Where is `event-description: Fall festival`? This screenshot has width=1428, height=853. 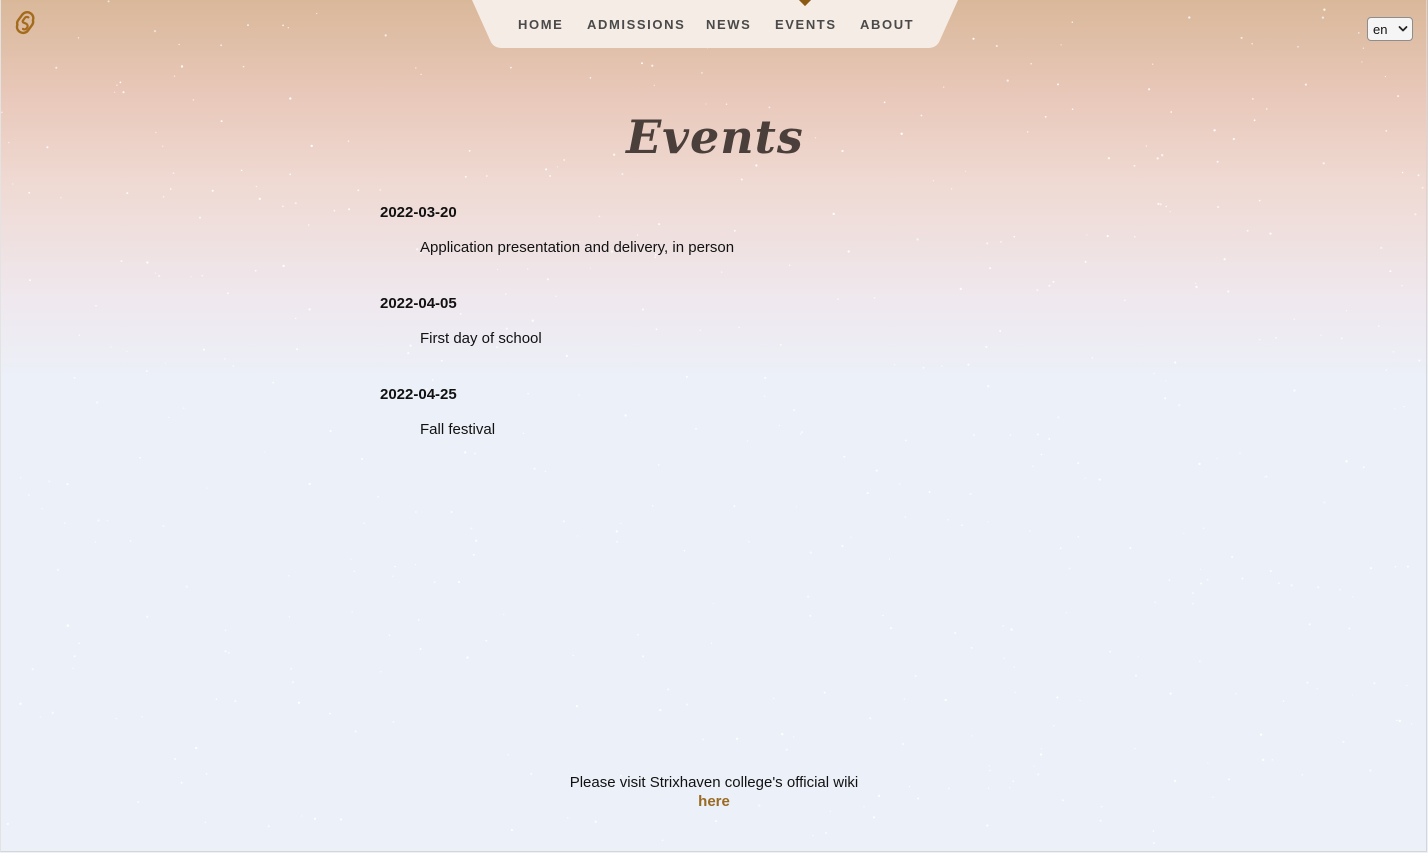 event-description: Fall festival is located at coordinates (458, 429).